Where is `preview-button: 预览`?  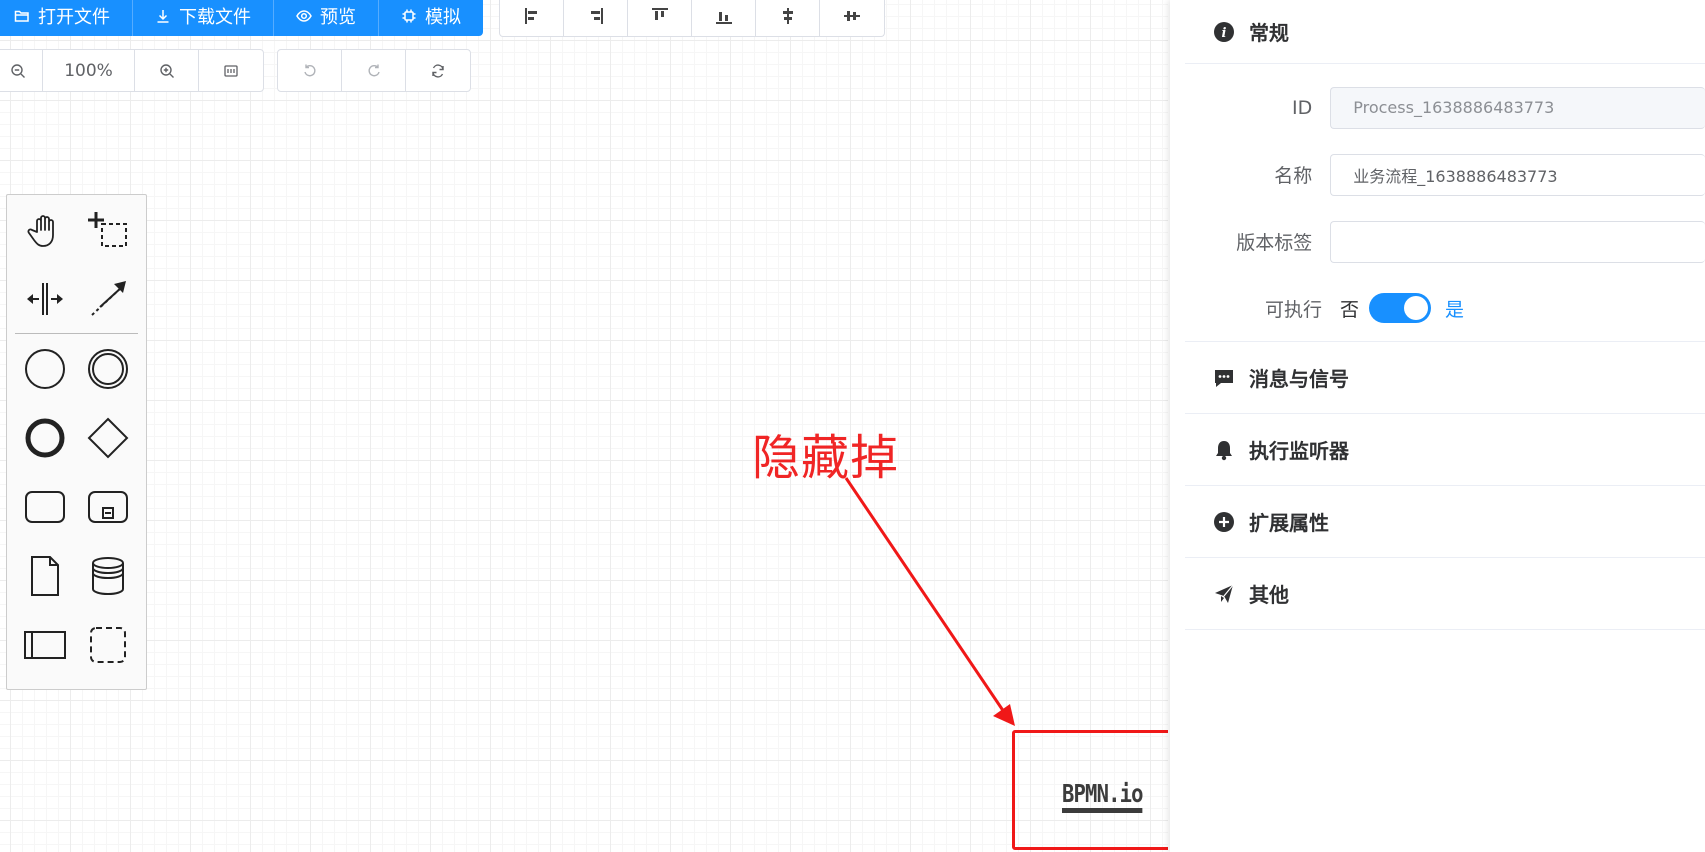 preview-button: 预览 is located at coordinates (326, 18).